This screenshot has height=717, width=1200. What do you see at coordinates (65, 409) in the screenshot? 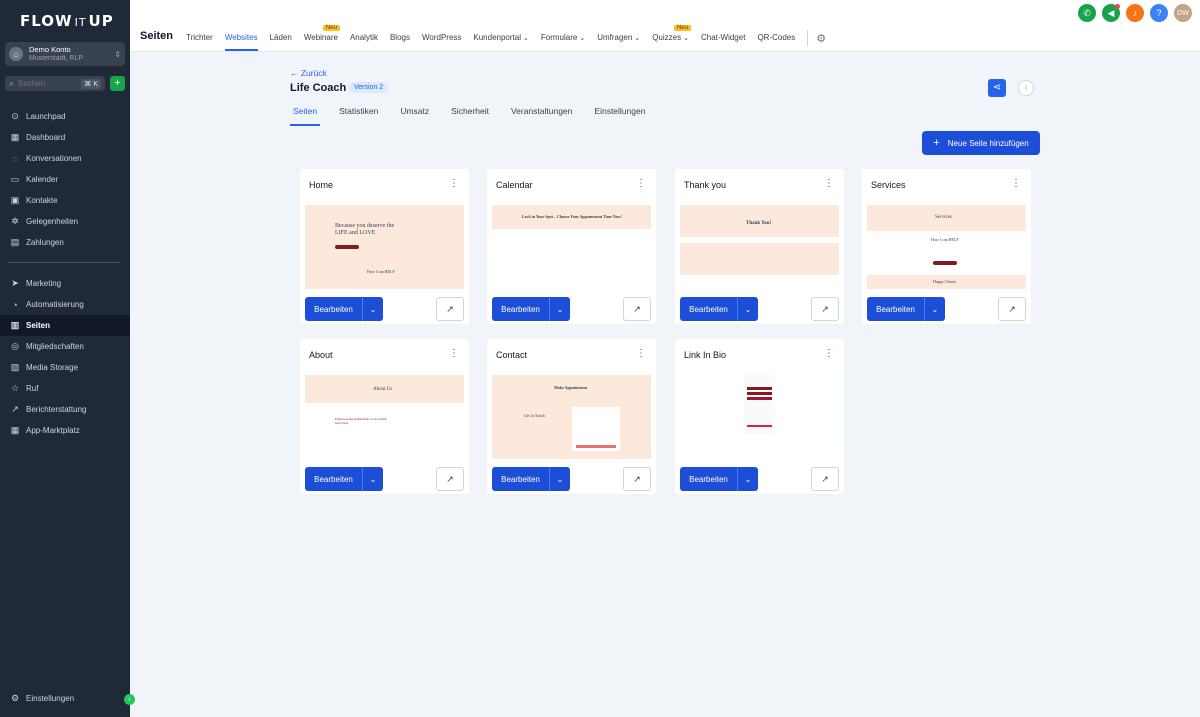
I see `sidebar-item-berichterstattung: ↗ Berichterstattung` at bounding box center [65, 409].